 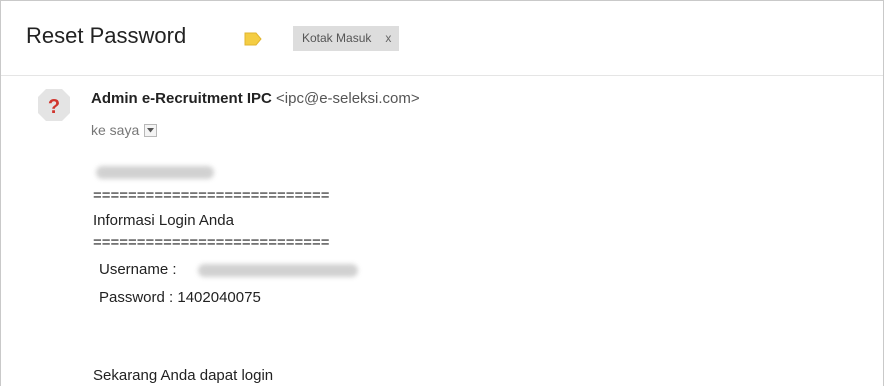 I want to click on inbox-label-text: Kotak Masuk, so click(x=337, y=38).